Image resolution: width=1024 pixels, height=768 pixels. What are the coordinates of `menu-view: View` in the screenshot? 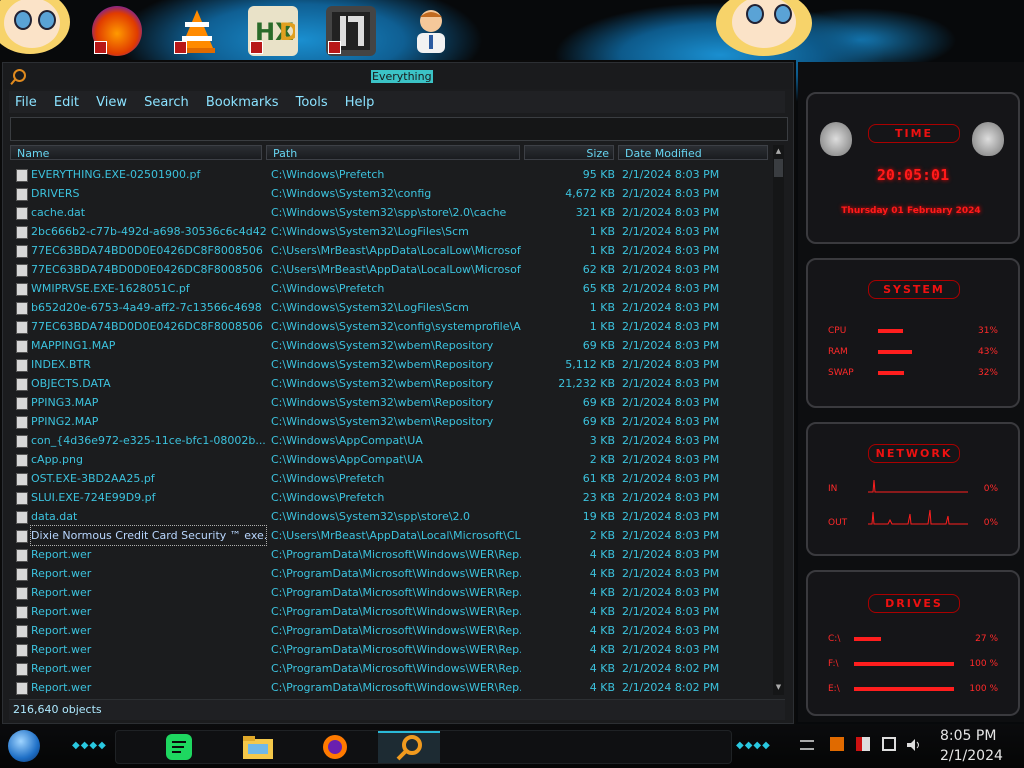 It's located at (111, 100).